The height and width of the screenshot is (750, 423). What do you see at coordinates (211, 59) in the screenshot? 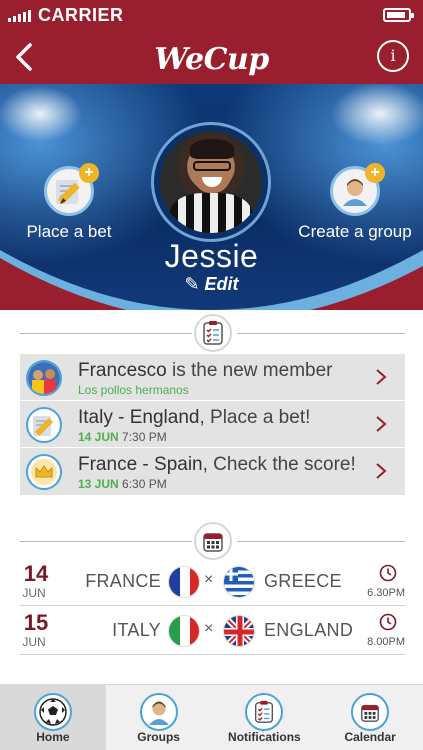
I see `app-title: WeCup` at bounding box center [211, 59].